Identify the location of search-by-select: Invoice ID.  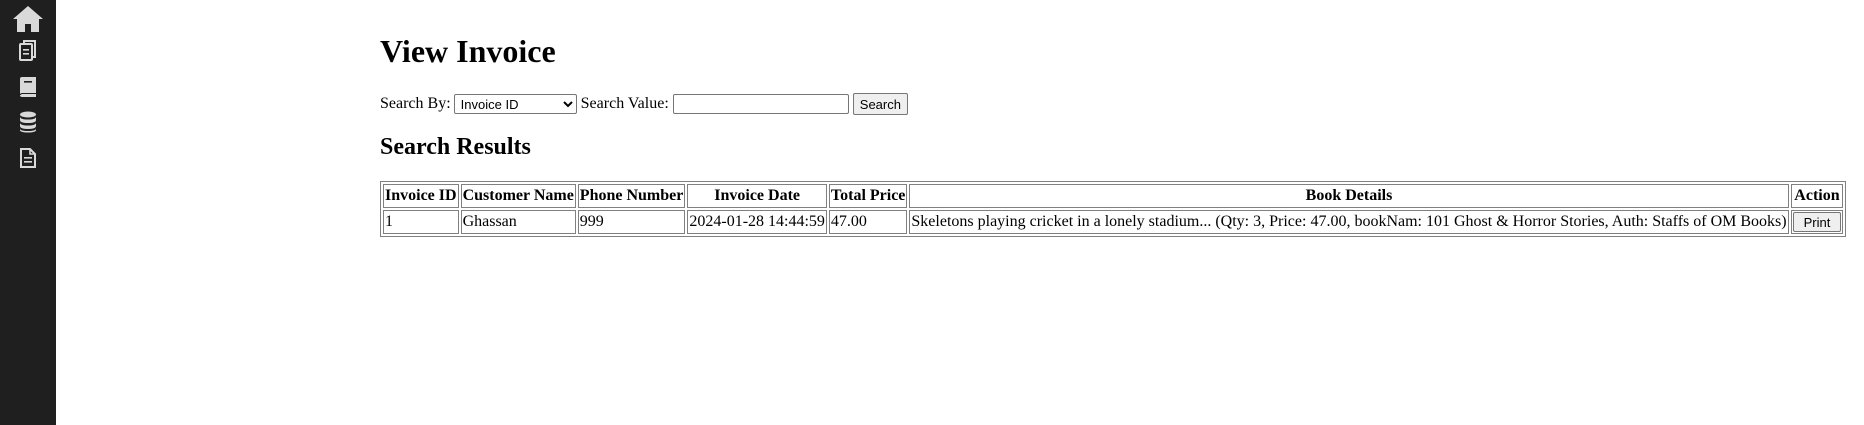
(515, 104).